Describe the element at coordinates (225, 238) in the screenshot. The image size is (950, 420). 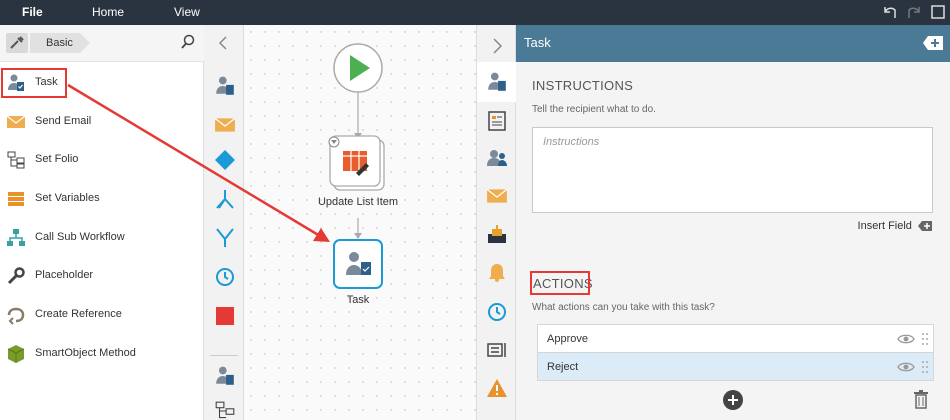
I see `merge-icon` at that location.